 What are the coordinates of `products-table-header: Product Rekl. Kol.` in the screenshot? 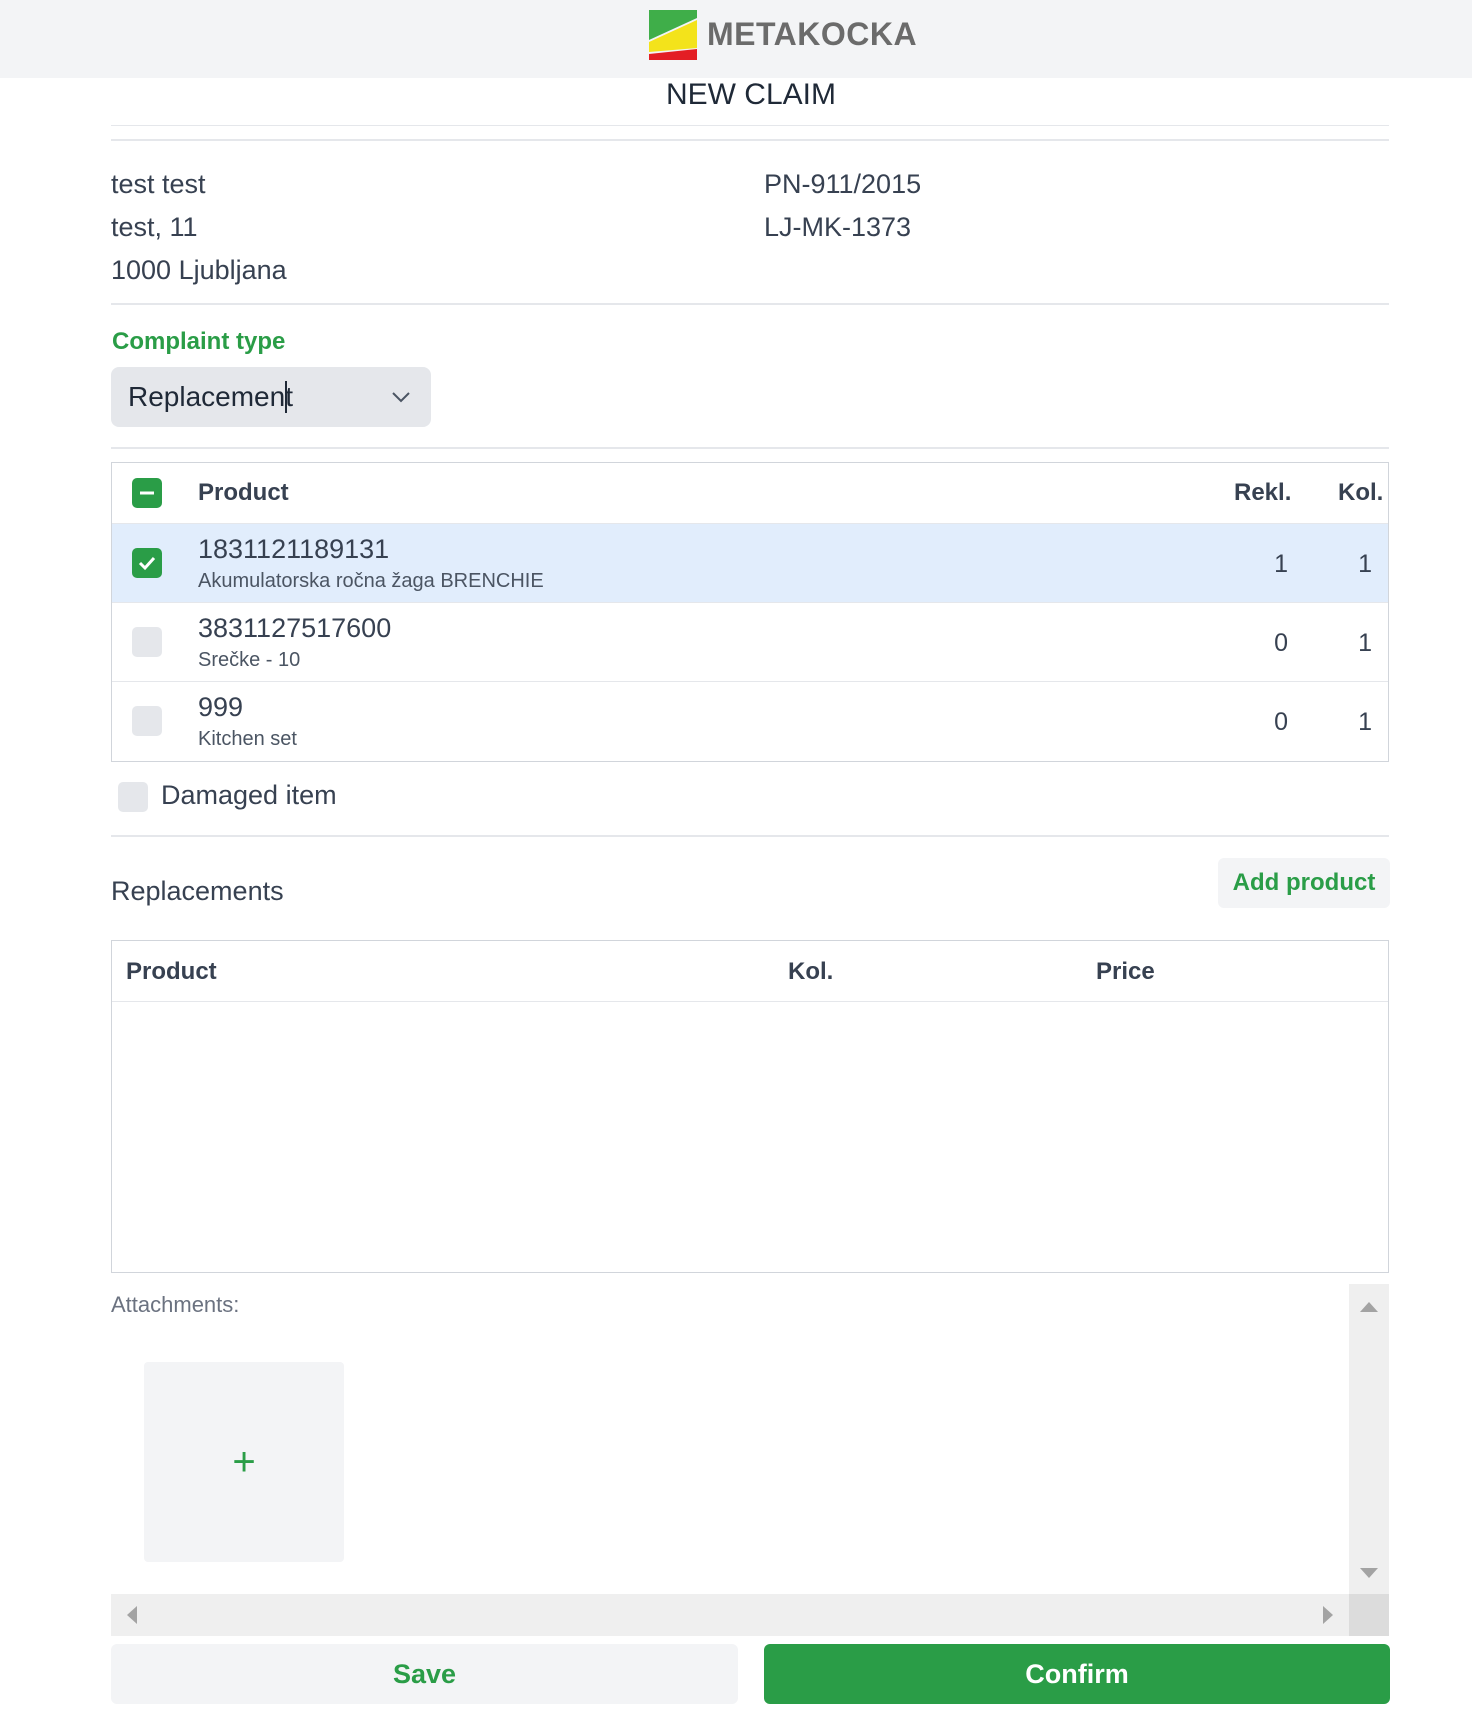 It's located at (750, 493).